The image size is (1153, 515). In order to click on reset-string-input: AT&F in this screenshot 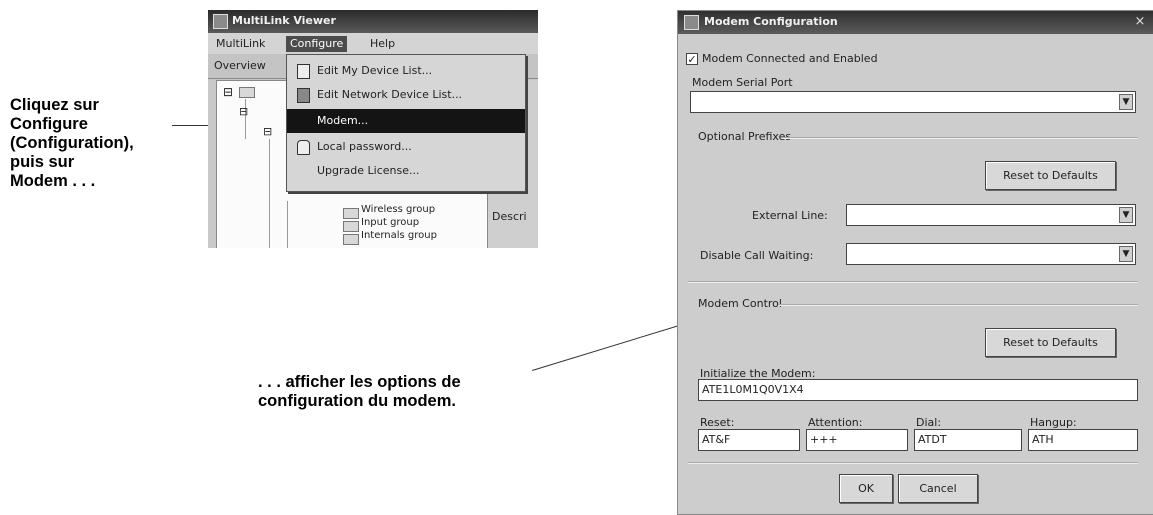, I will do `click(749, 440)`.